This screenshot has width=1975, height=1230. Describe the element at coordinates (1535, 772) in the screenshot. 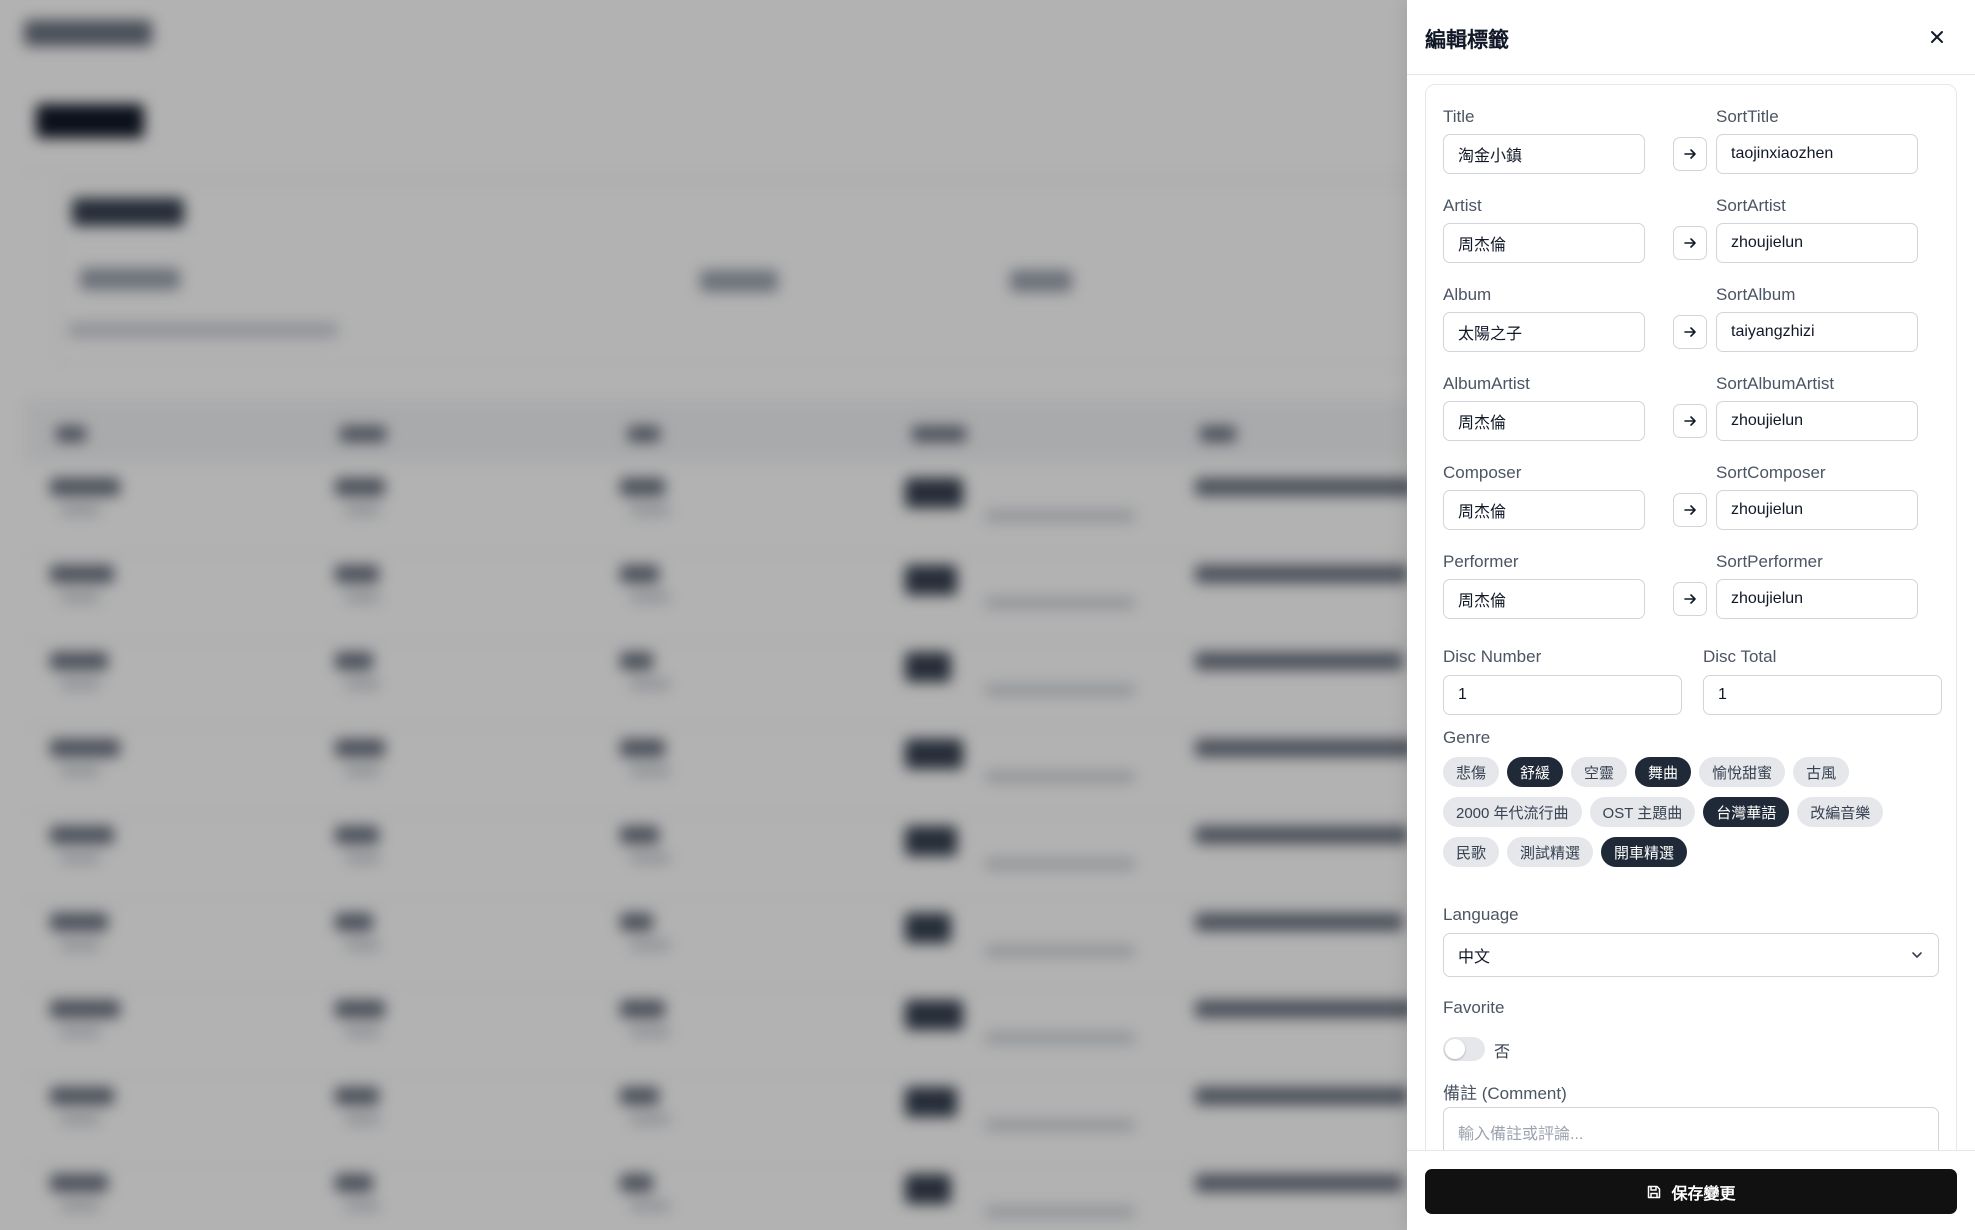

I see `genre-chip: 舒緩` at that location.